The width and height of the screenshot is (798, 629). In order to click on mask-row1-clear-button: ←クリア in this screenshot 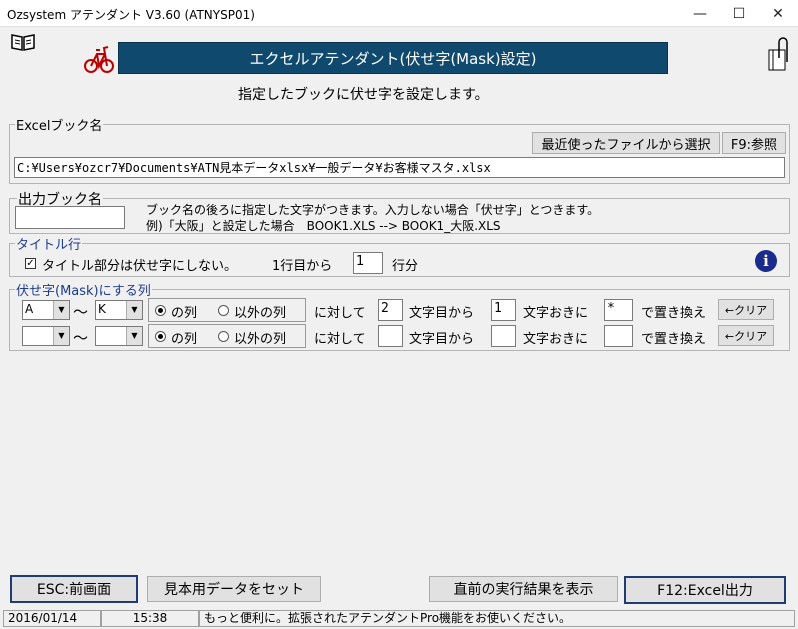, I will do `click(746, 309)`.